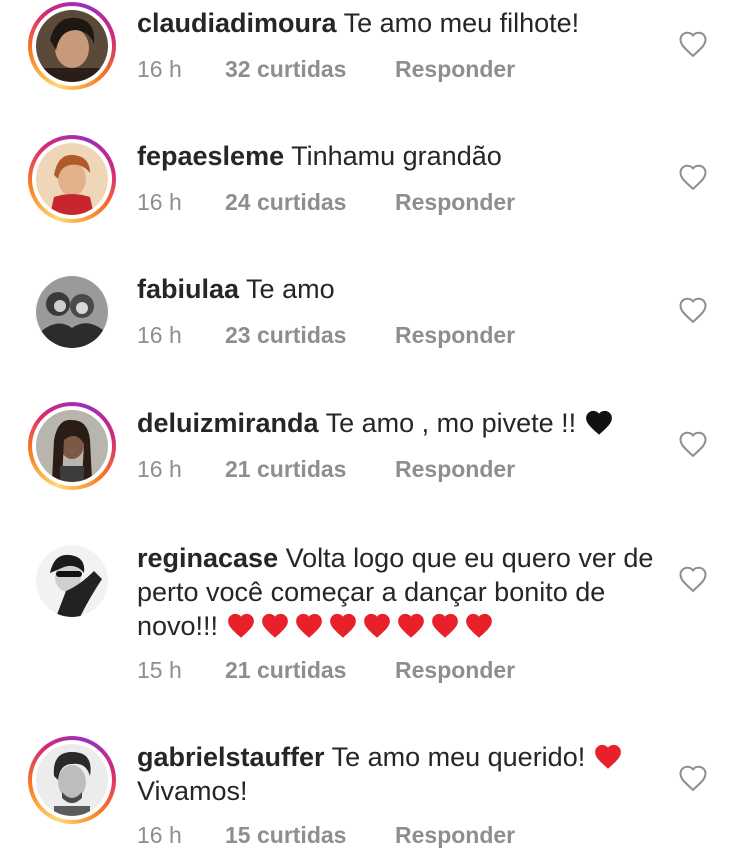  I want to click on comment-body: Te amo meu querido!, so click(458, 757).